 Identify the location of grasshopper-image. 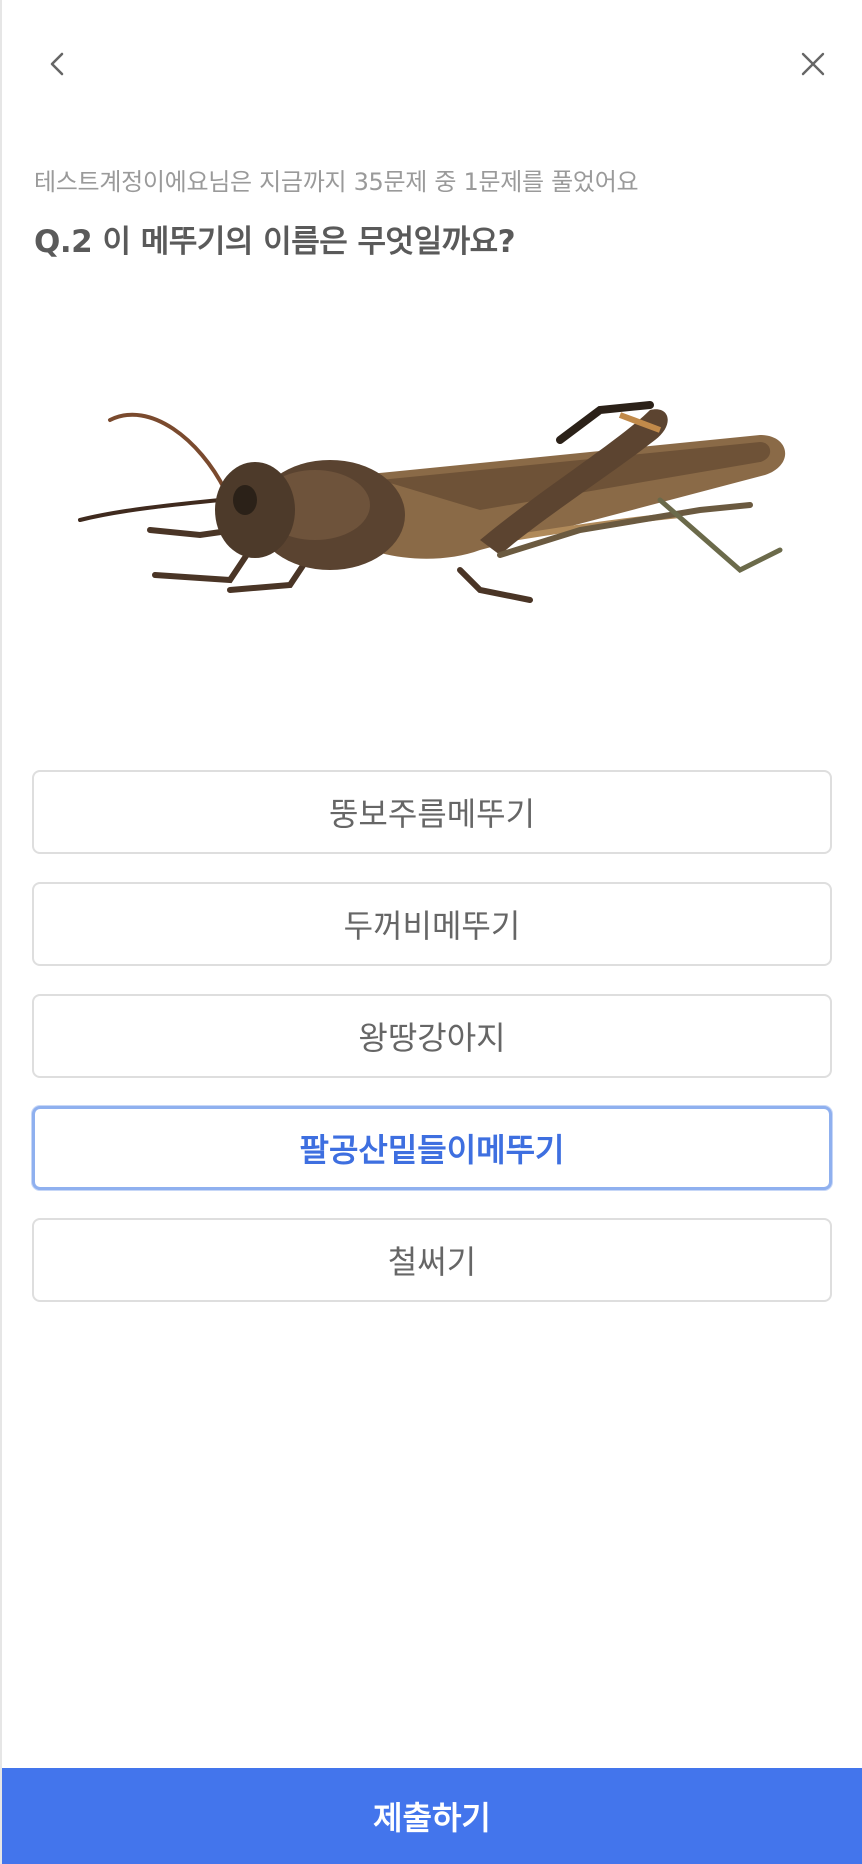
(432, 502).